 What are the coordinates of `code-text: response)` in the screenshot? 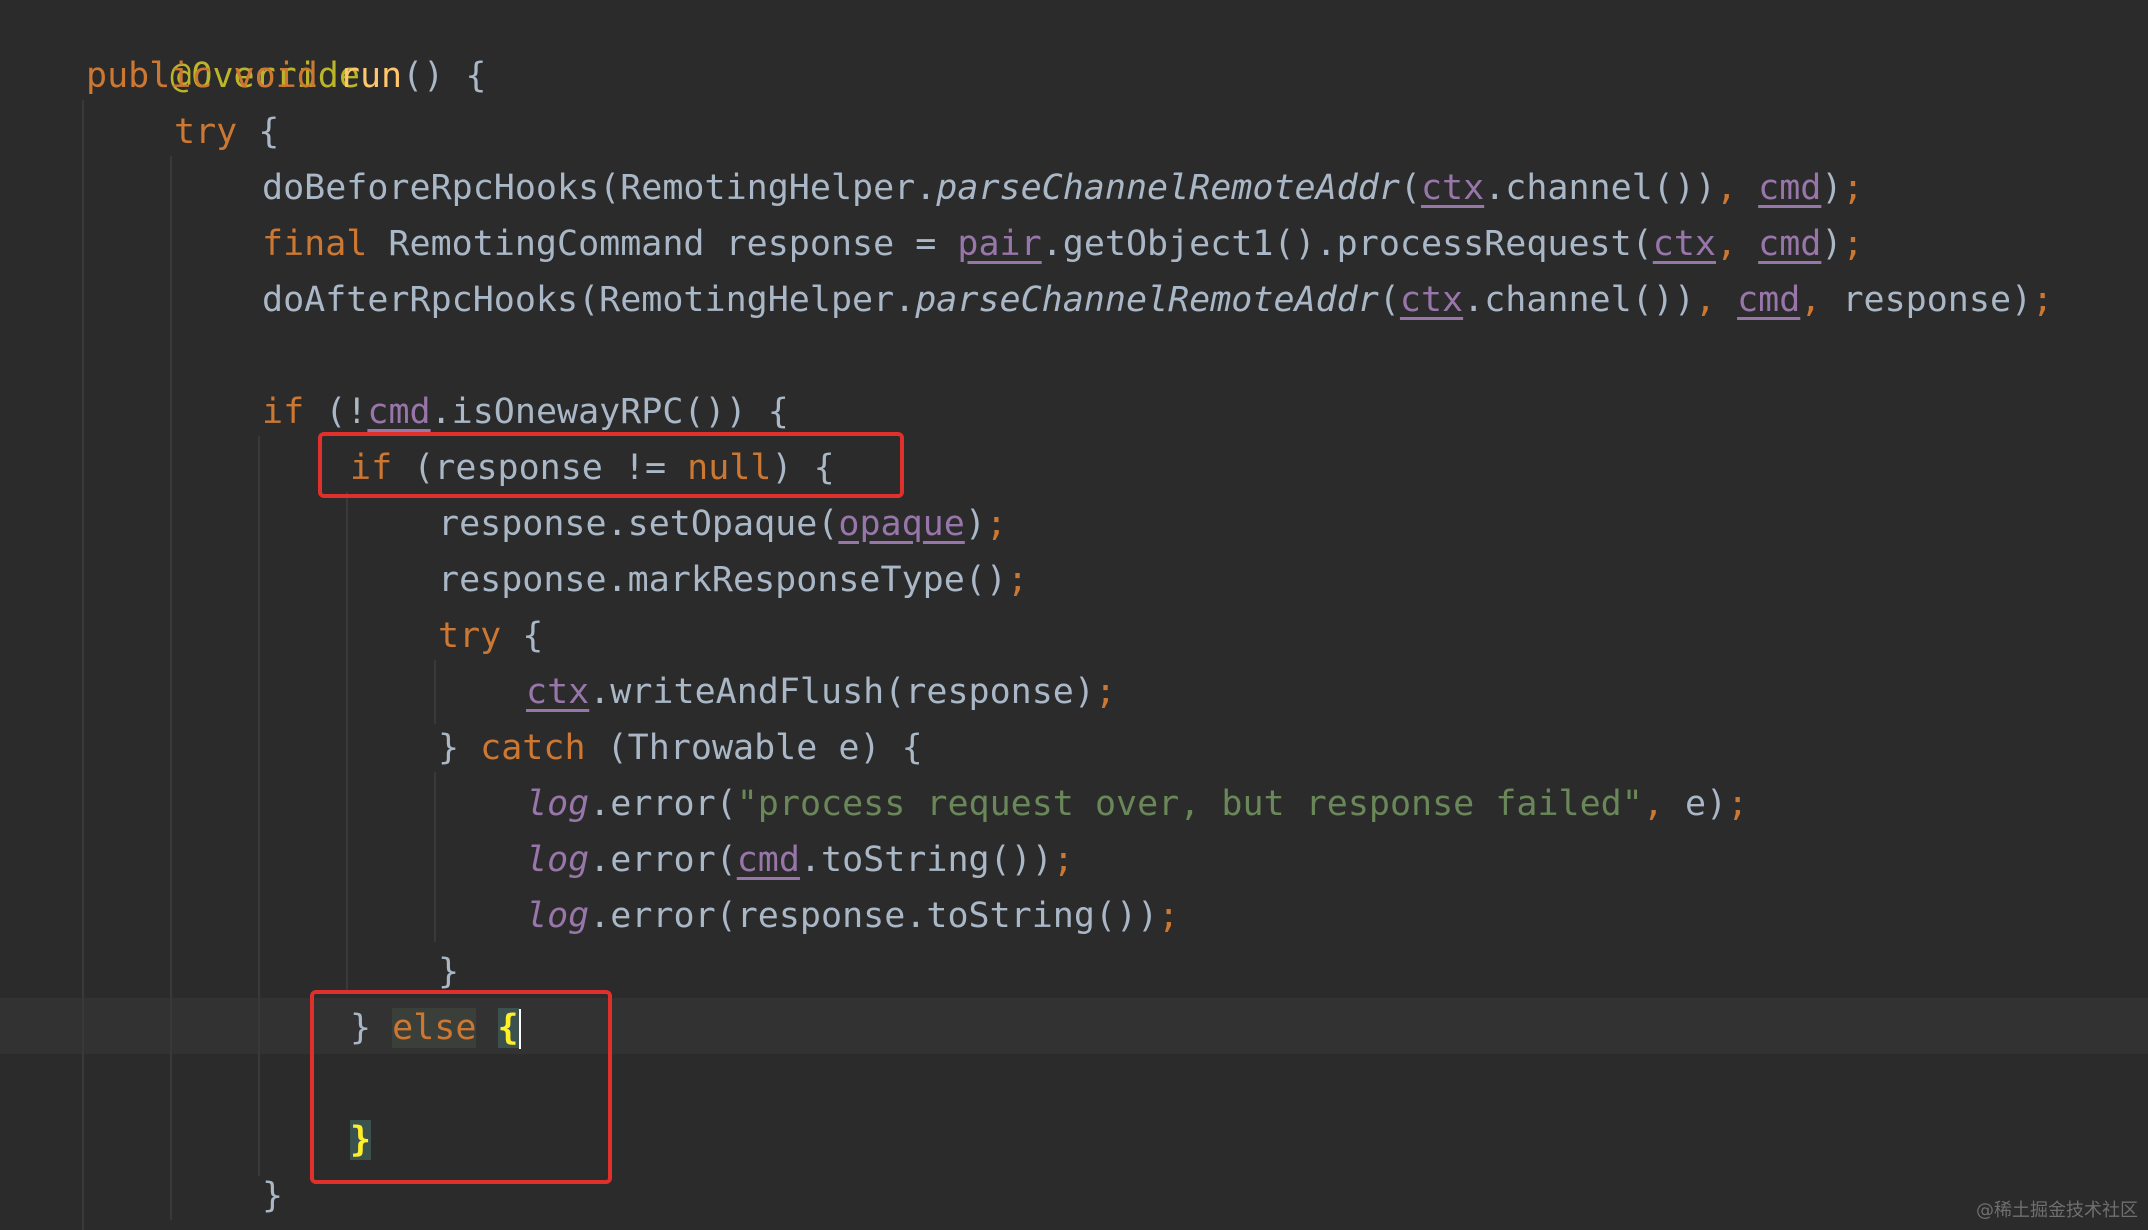 It's located at (1937, 300).